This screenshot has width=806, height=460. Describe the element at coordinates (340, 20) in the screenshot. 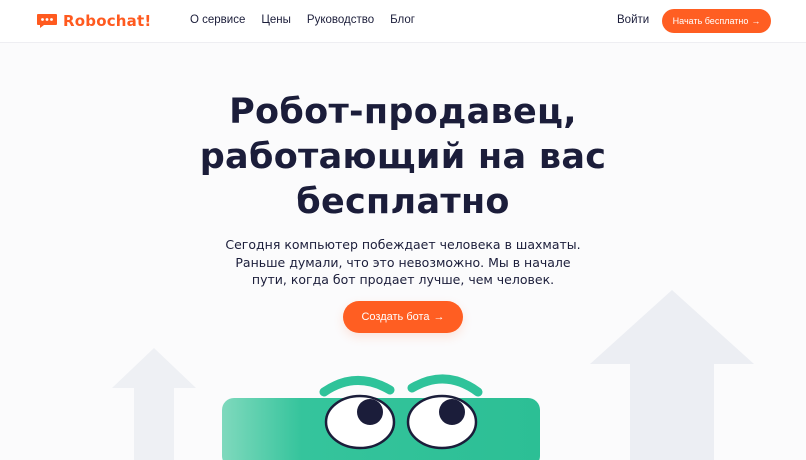

I see `nav-link-guide: Руководство` at that location.